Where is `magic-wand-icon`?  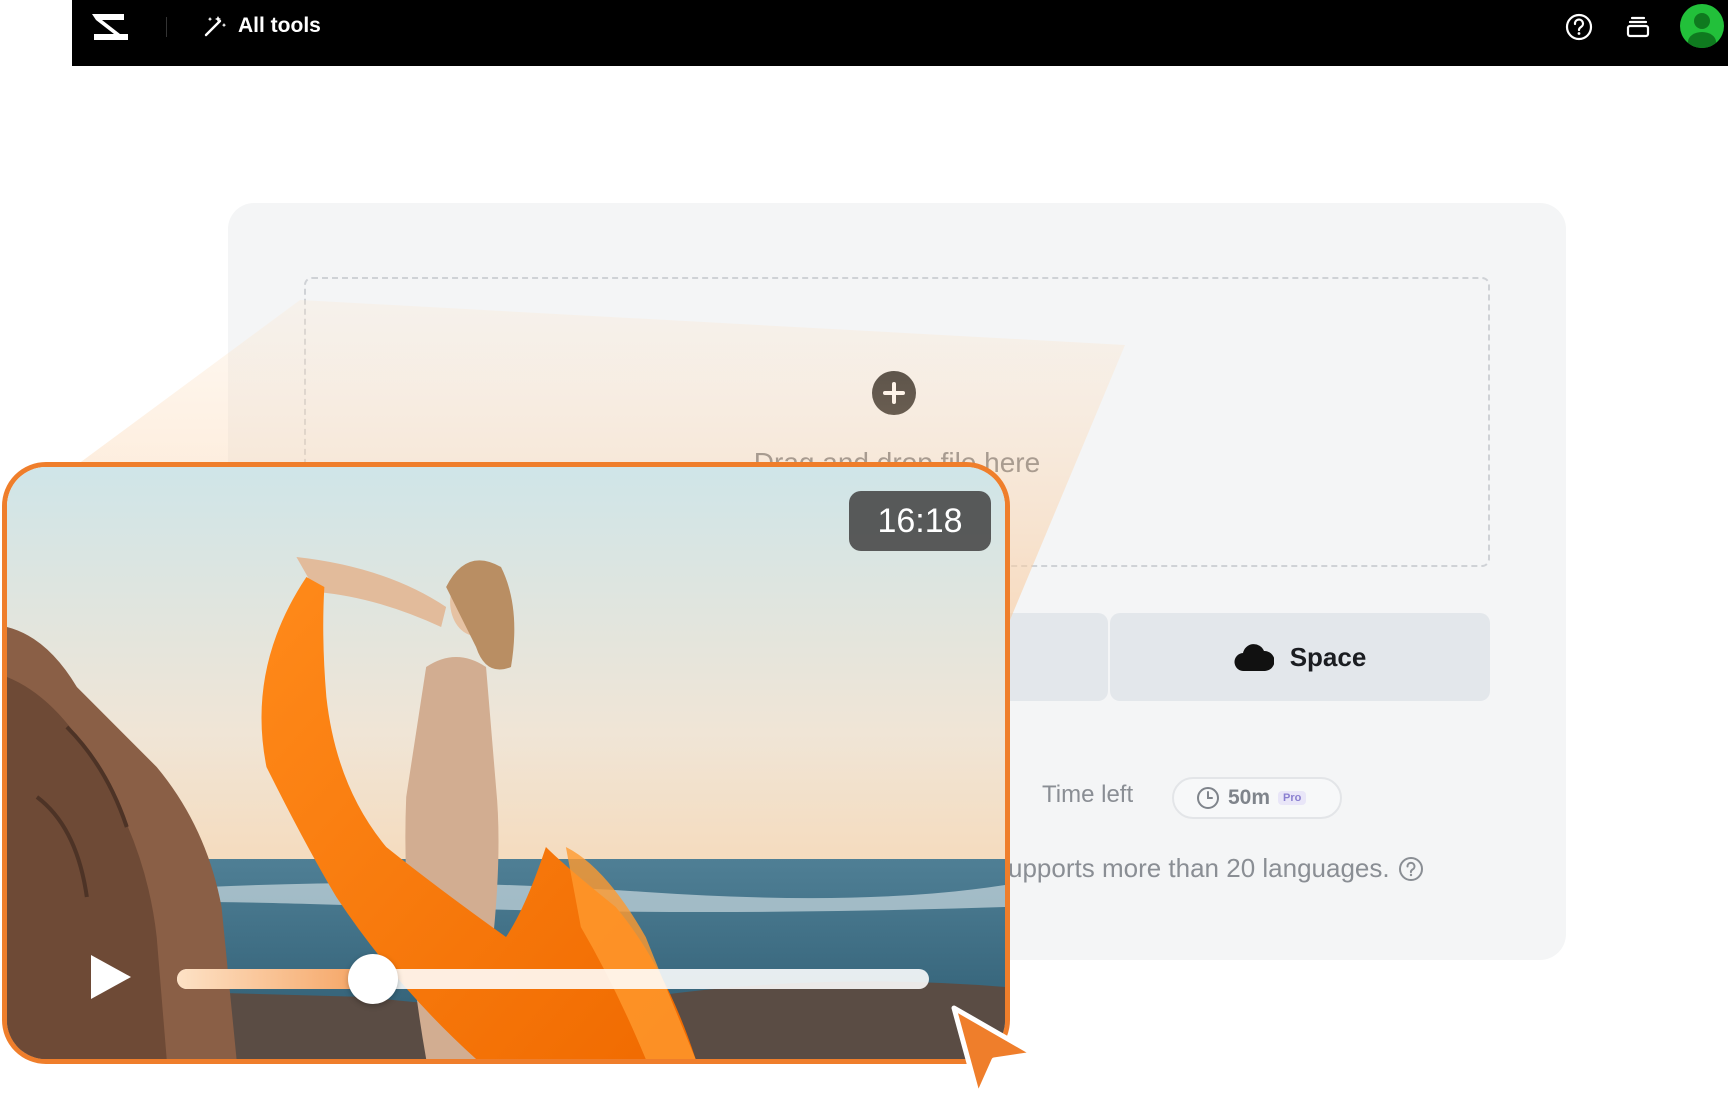 magic-wand-icon is located at coordinates (215, 26).